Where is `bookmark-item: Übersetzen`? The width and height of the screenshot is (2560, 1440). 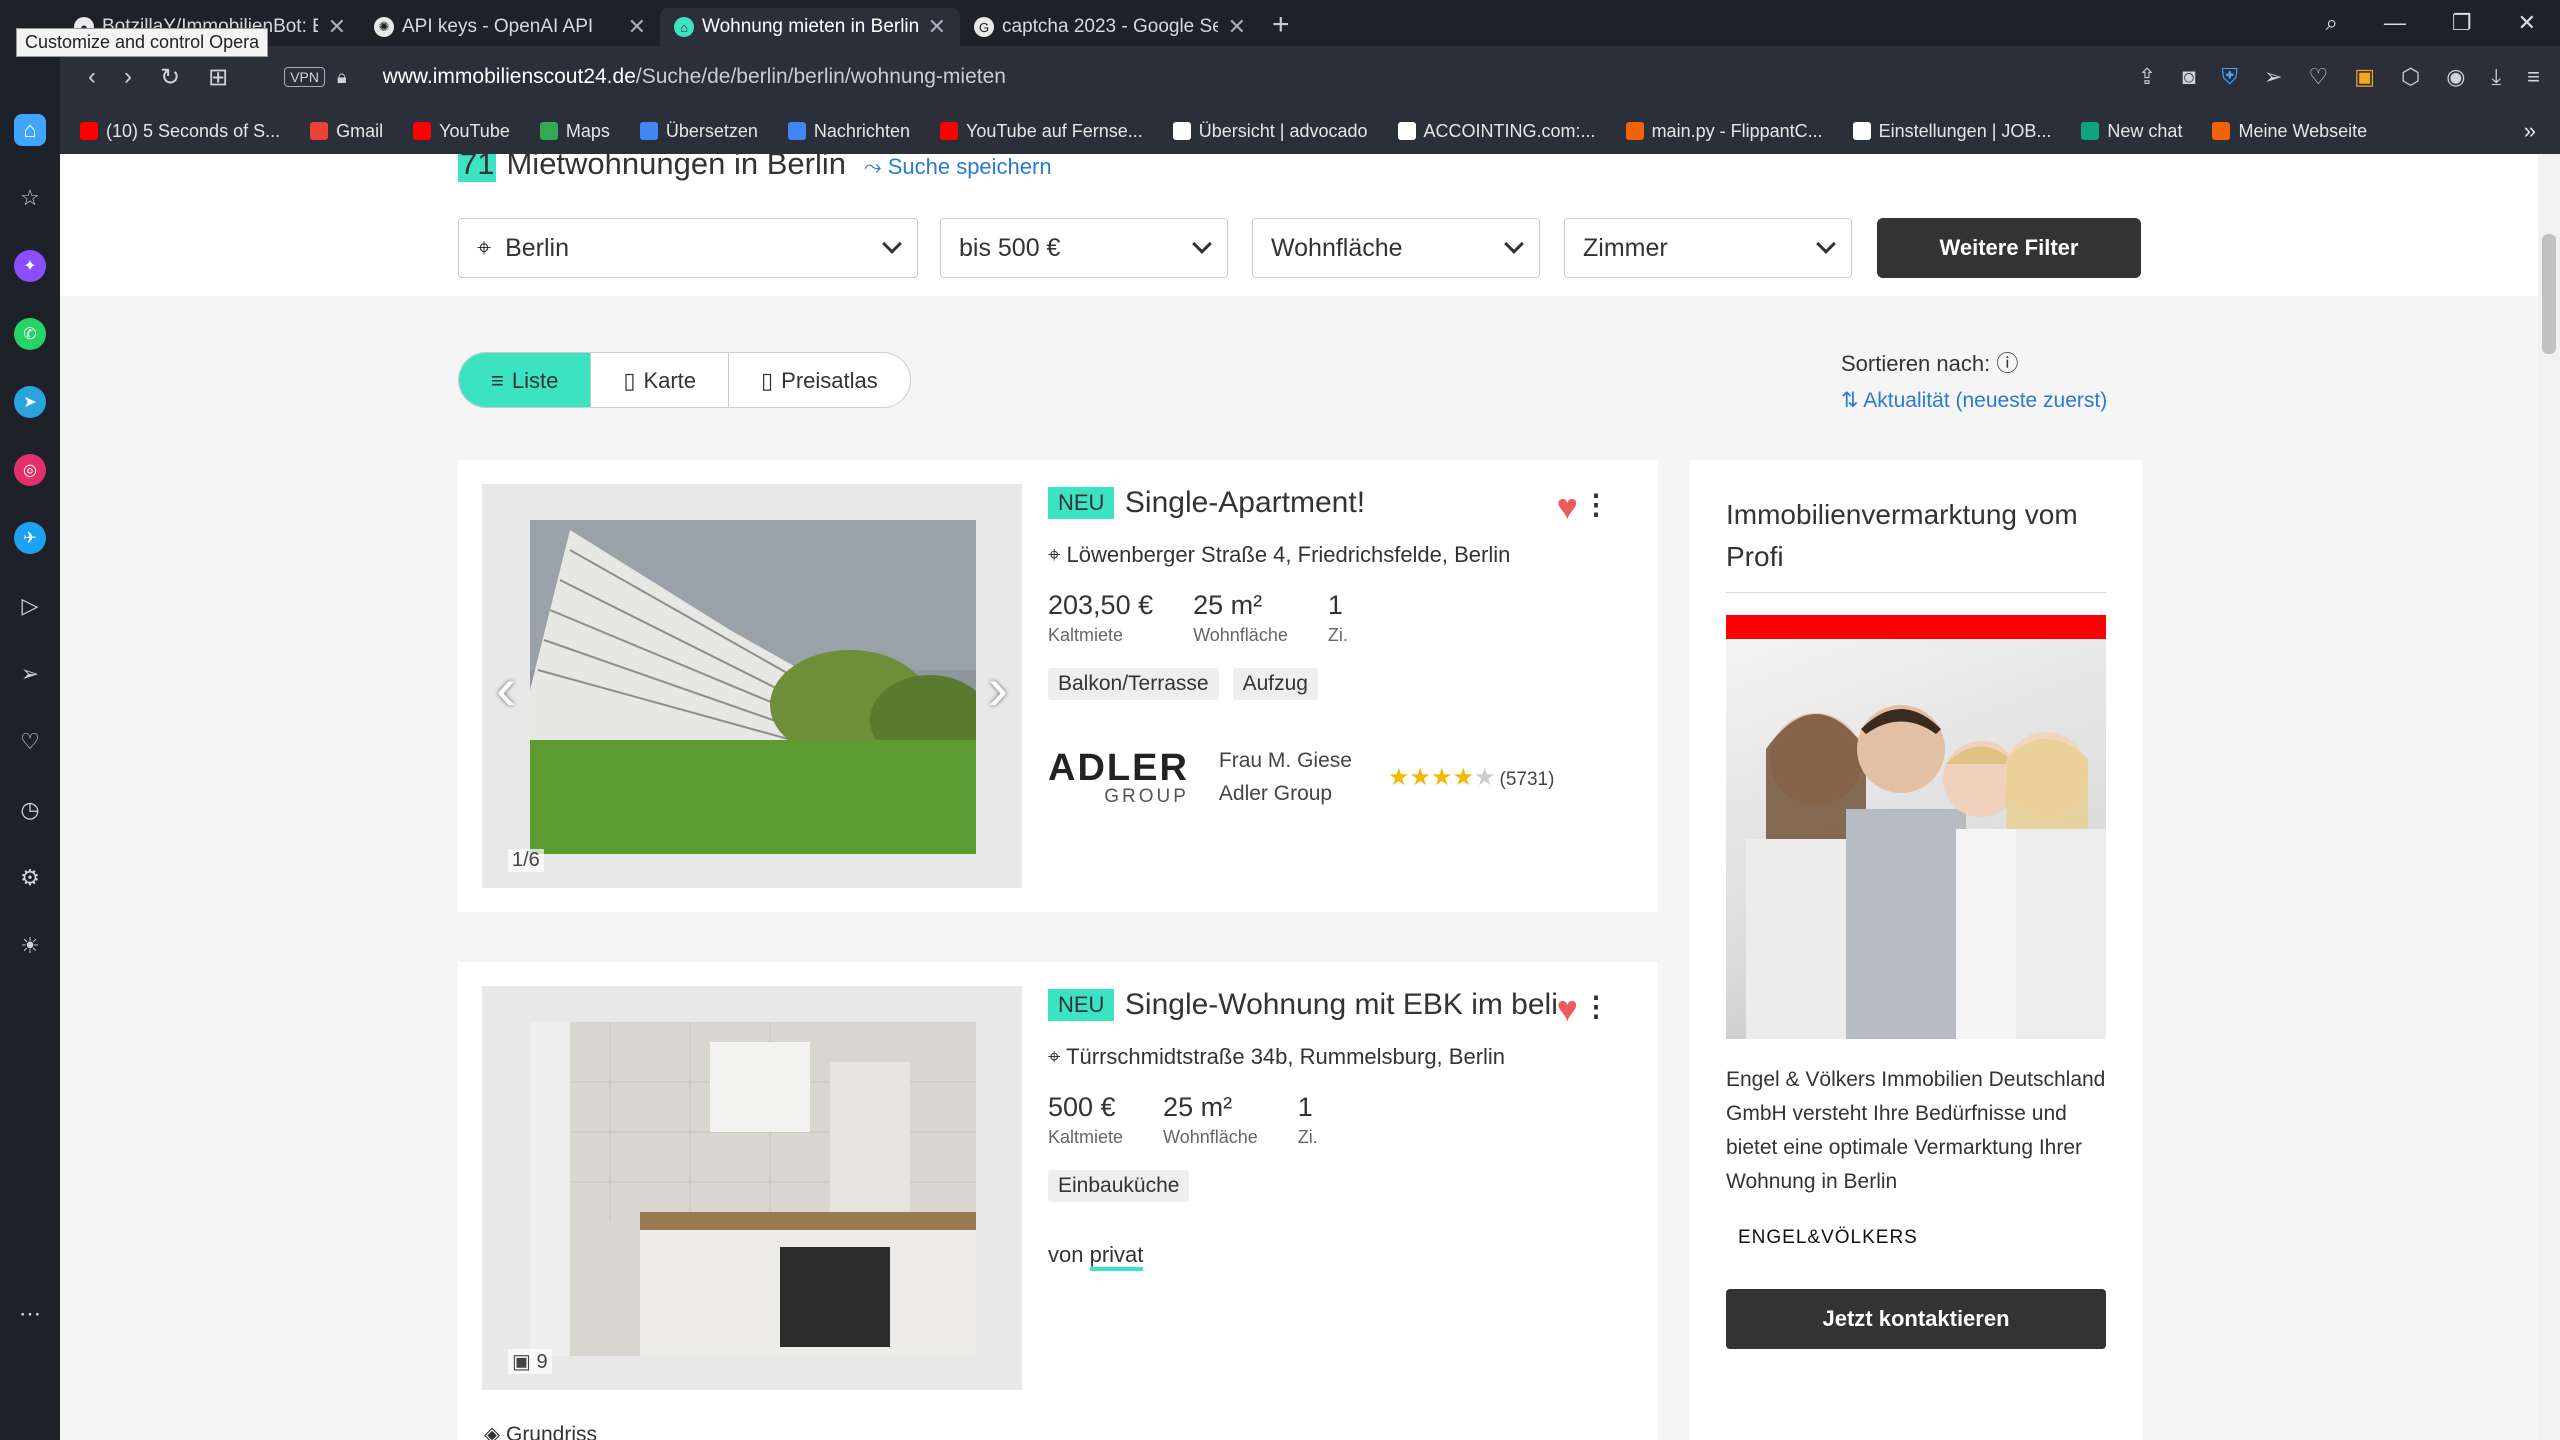 bookmark-item: Übersetzen is located at coordinates (698, 131).